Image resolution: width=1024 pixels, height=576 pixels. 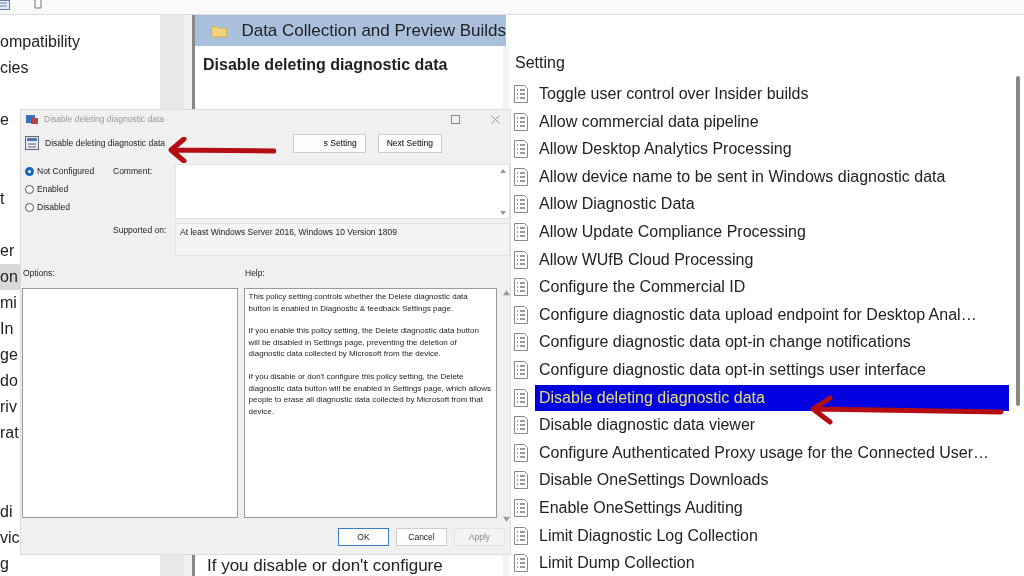 I want to click on help-text: This policy setting controls whether the Delete diagnostic data button is enabled in Diagnostic & feedback Settings page., so click(x=358, y=303).